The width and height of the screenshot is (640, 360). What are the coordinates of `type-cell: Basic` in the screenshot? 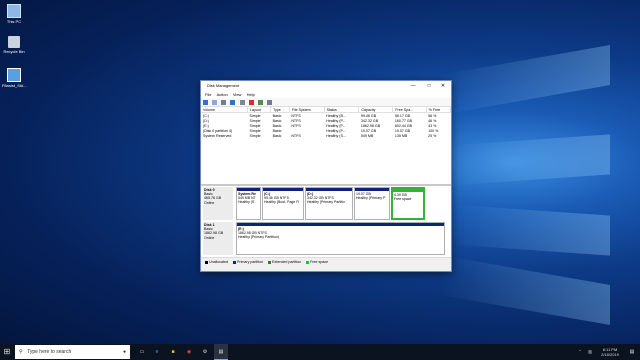 It's located at (277, 135).